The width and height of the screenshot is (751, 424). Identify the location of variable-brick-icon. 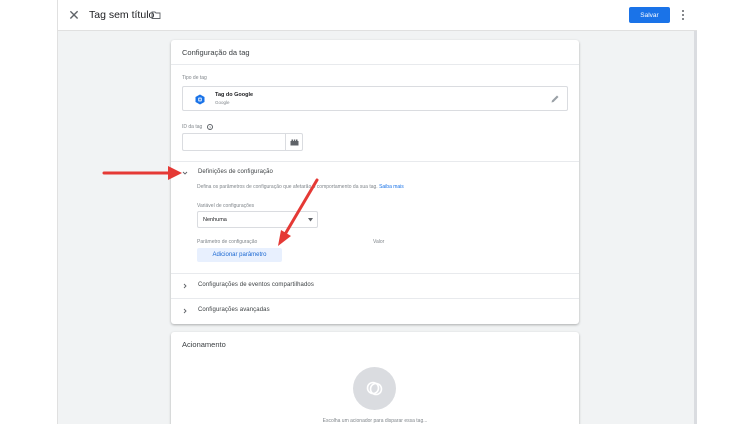
(294, 142).